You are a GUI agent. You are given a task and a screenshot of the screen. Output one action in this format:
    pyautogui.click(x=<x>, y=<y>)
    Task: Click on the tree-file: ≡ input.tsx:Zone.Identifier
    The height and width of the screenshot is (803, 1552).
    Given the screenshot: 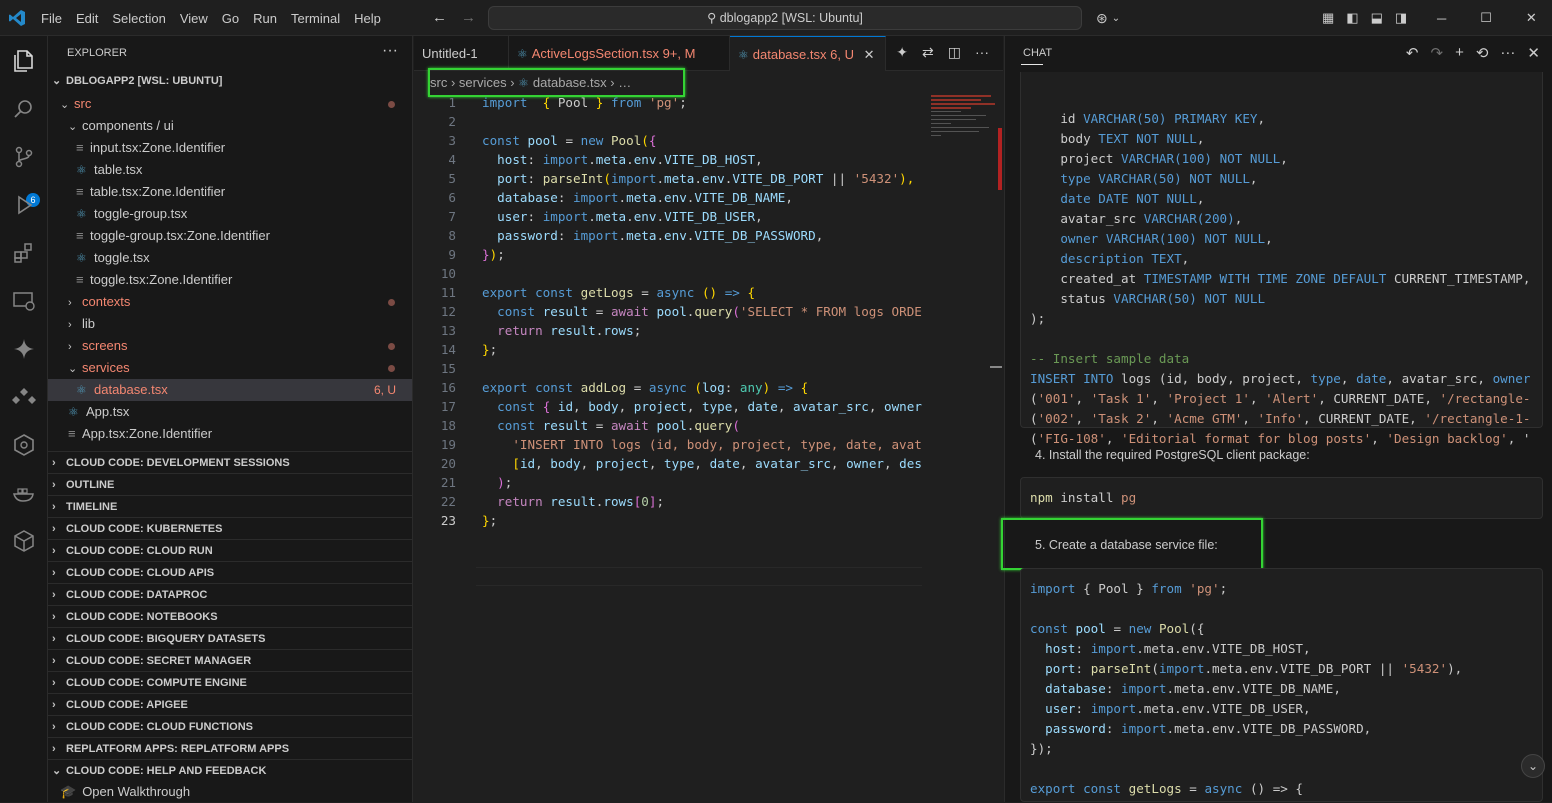 What is the action you would take?
    pyautogui.click(x=230, y=148)
    